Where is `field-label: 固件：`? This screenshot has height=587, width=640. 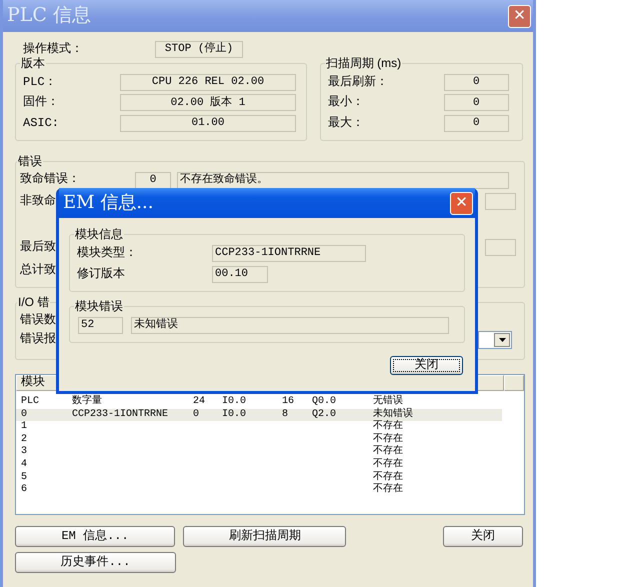
field-label: 固件： is located at coordinates (41, 103).